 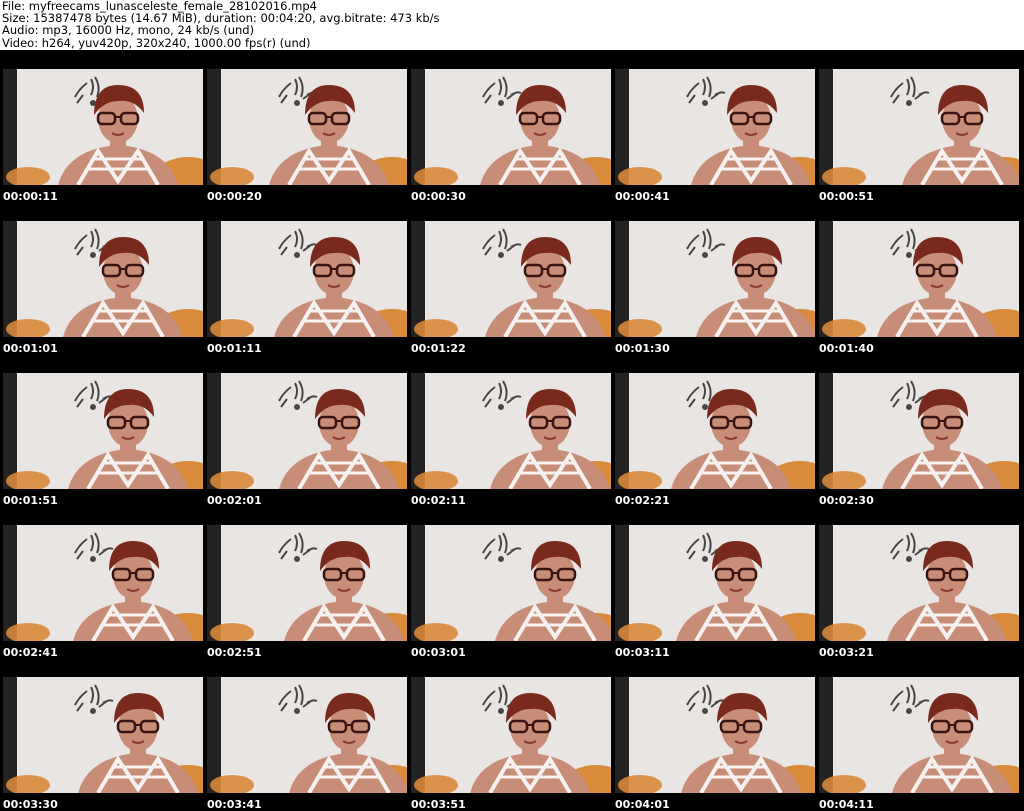 I want to click on thumbnail-cell: 00:00:51, so click(x=918, y=126).